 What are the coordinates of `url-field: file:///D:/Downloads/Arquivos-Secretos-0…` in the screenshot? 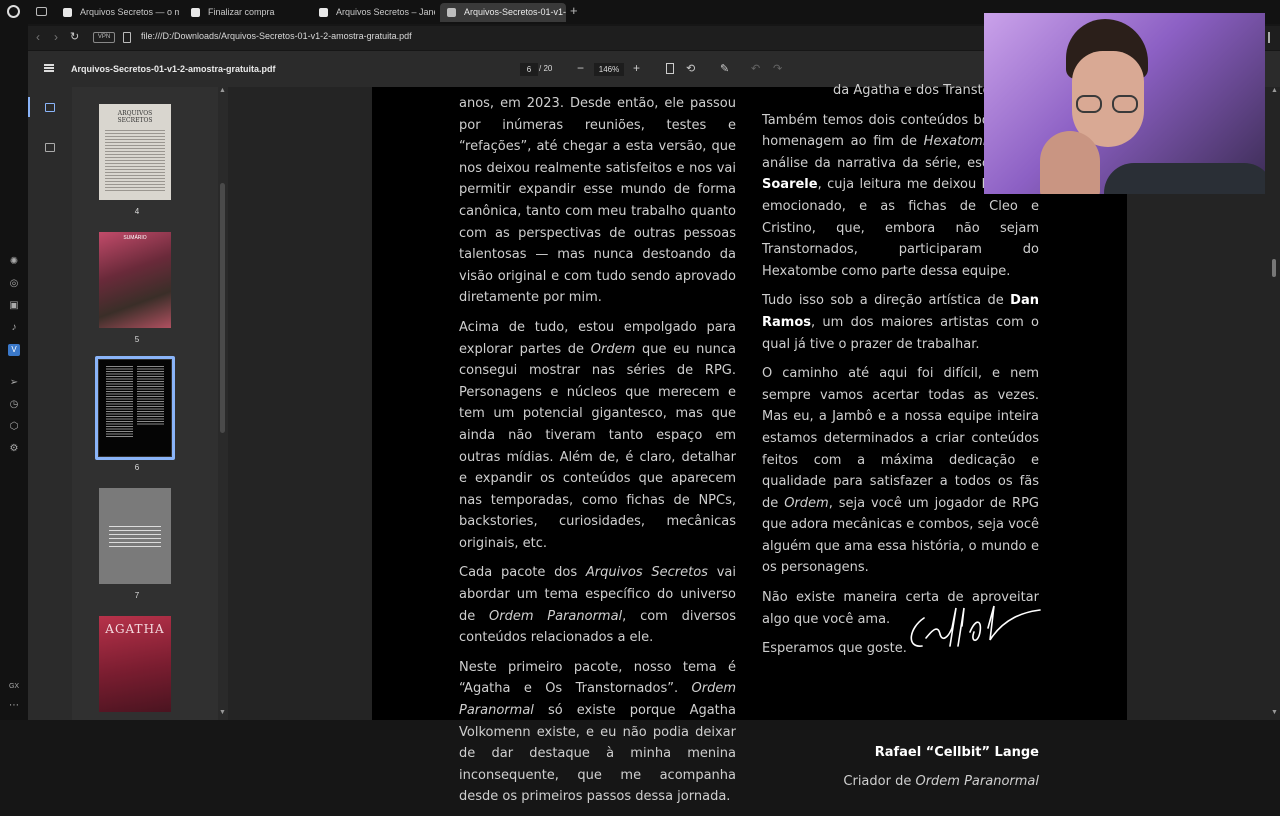 It's located at (276, 36).